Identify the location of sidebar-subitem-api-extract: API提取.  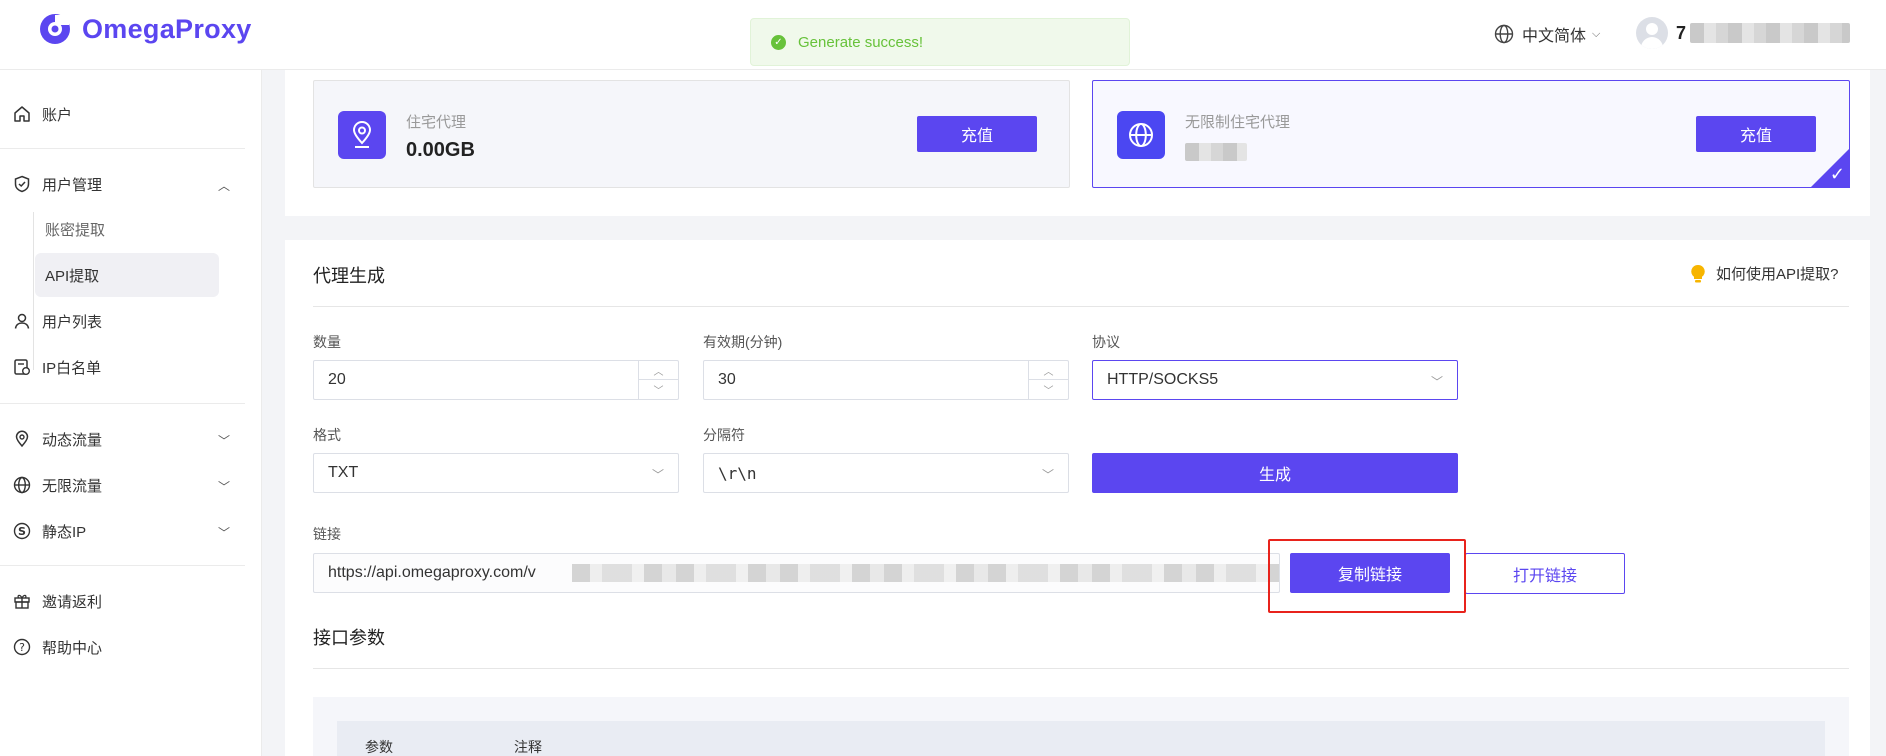
(127, 275).